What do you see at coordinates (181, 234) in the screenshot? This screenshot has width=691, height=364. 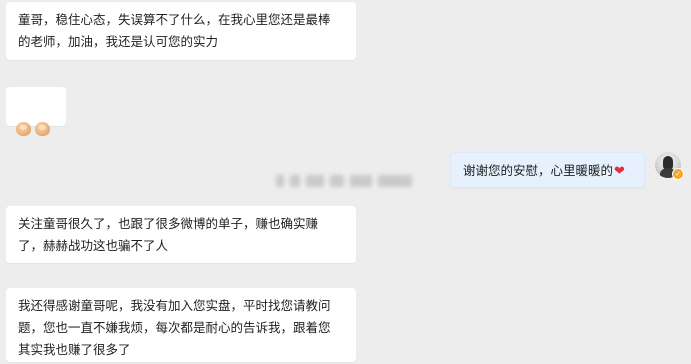 I see `message-bubble-4: 关注童哥很久了，也跟了很多微博的单子，赚也确实赚 了，赫赫战功这也骗不了人` at bounding box center [181, 234].